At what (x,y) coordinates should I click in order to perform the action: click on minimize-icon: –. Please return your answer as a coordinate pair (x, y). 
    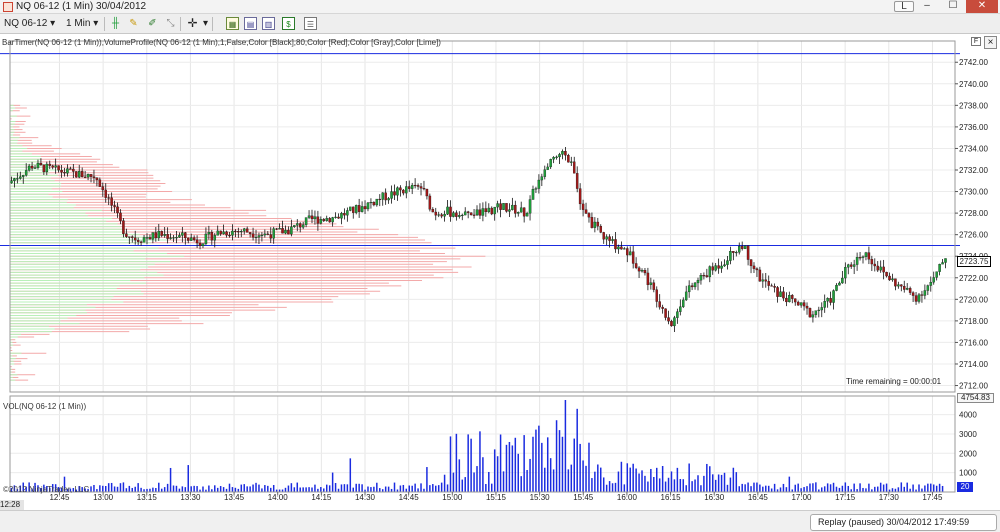
    Looking at the image, I should click on (927, 6).